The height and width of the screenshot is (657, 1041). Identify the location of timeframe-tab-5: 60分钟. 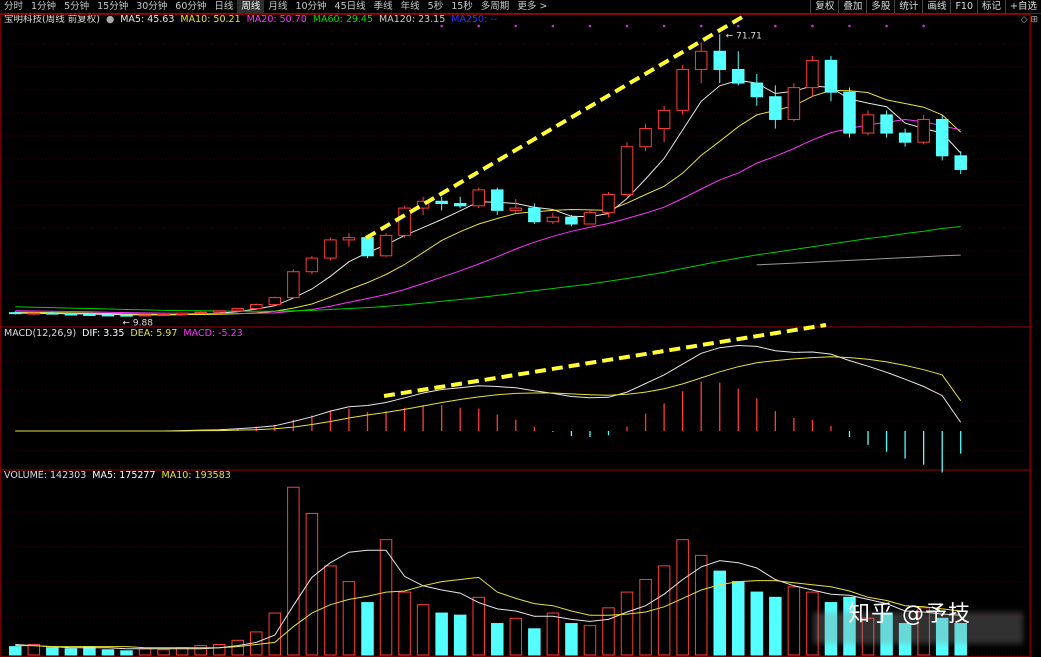
(190, 6).